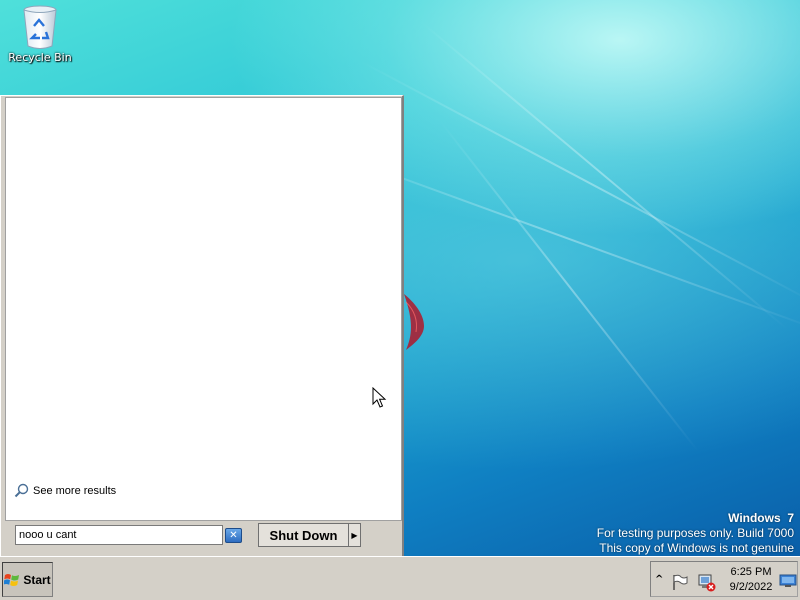 The height and width of the screenshot is (600, 800). Describe the element at coordinates (751, 580) in the screenshot. I see `taskbar-clock: 6:25 PM 9/2/2022` at that location.